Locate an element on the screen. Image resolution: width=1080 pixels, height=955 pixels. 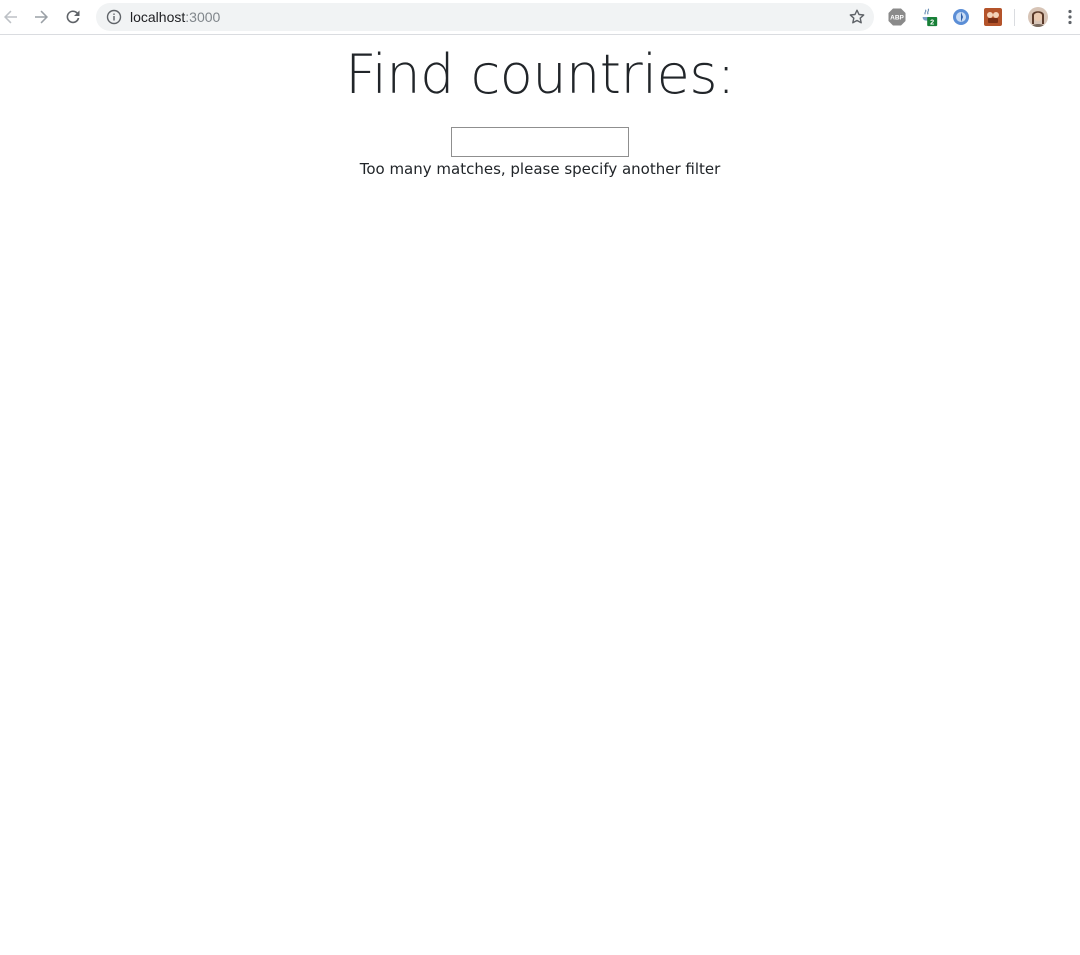
reload-button is located at coordinates (73, 17).